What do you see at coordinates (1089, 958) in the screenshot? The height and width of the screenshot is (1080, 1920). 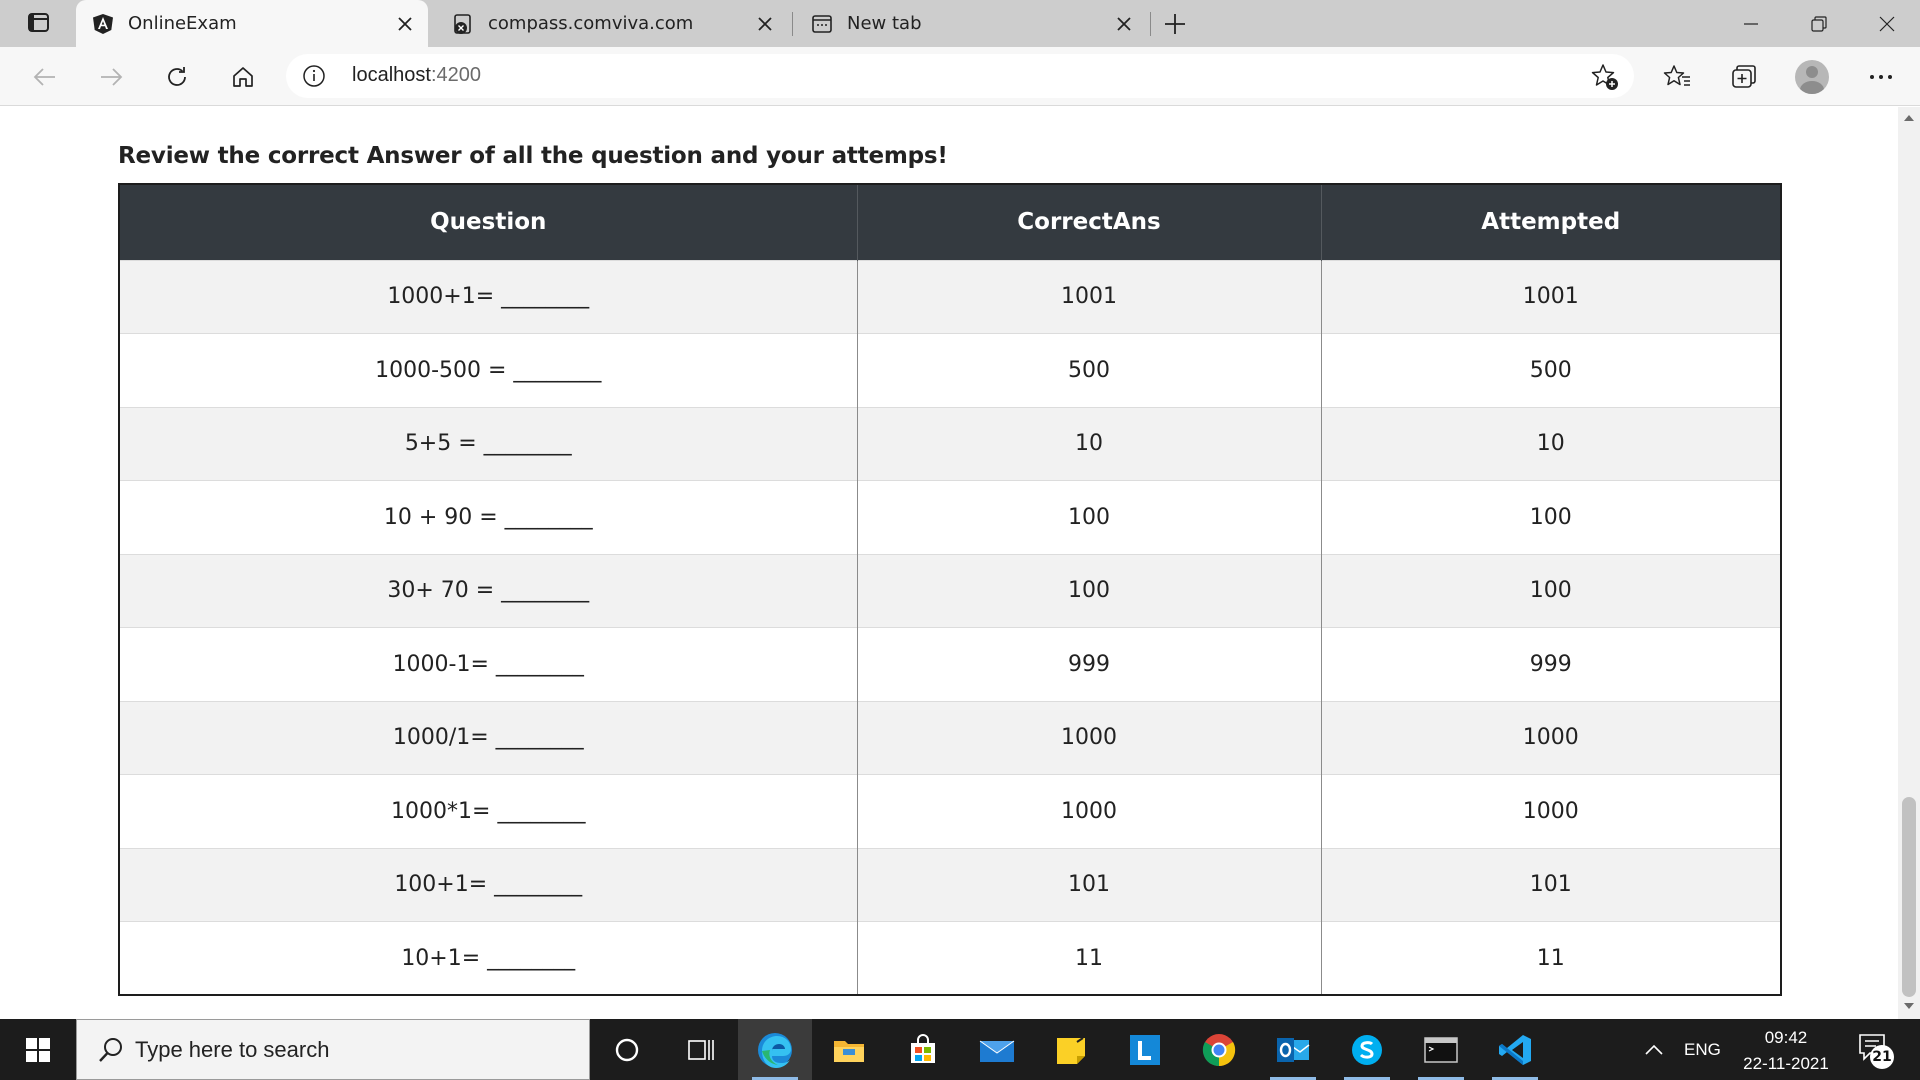 I see `correct-answer-cell: 11` at bounding box center [1089, 958].